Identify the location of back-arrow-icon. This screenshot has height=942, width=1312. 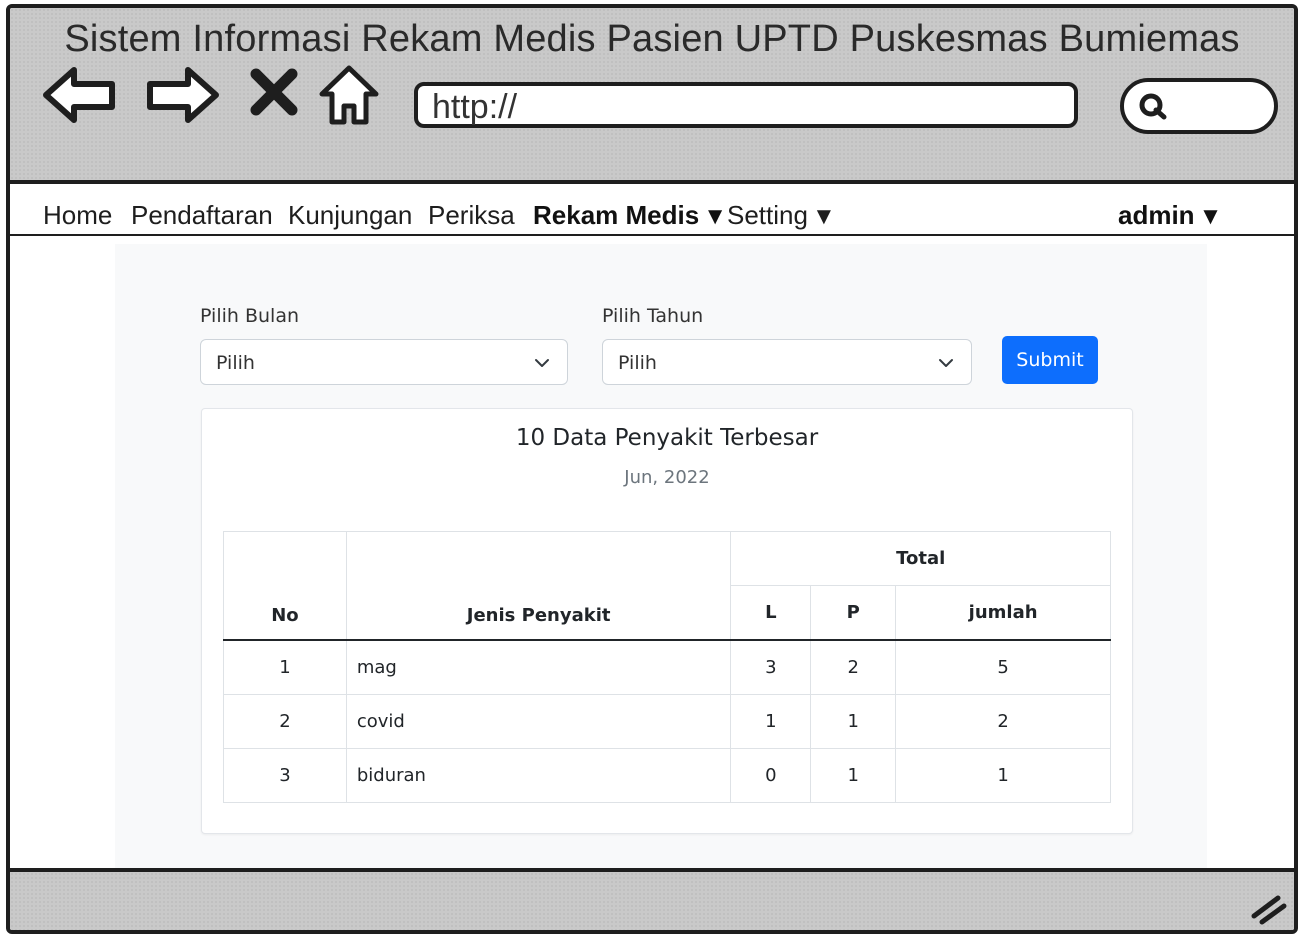
(79, 95).